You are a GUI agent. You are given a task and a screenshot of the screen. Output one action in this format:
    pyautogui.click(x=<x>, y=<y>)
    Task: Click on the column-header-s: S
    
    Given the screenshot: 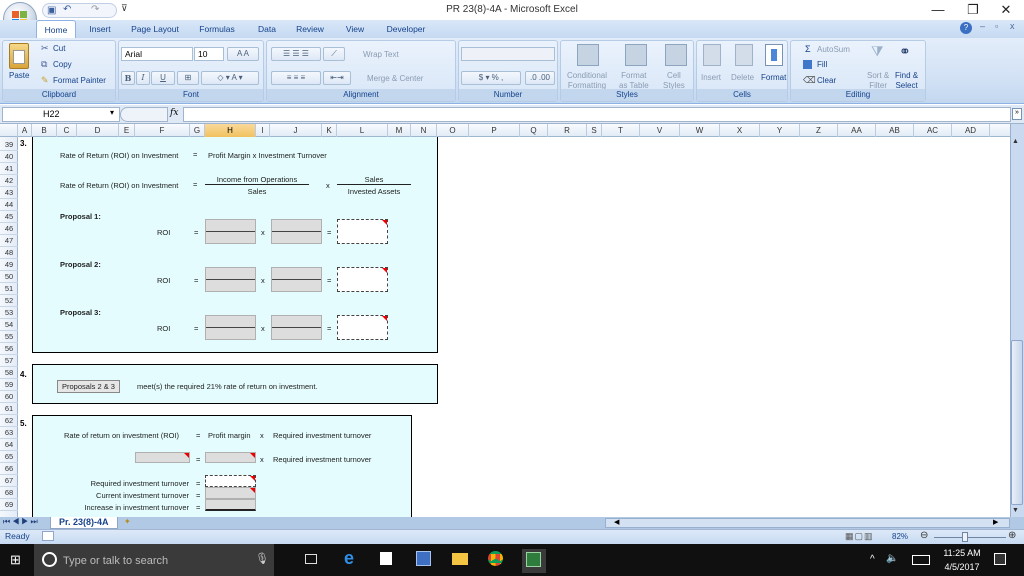 What is the action you would take?
    pyautogui.click(x=594, y=130)
    